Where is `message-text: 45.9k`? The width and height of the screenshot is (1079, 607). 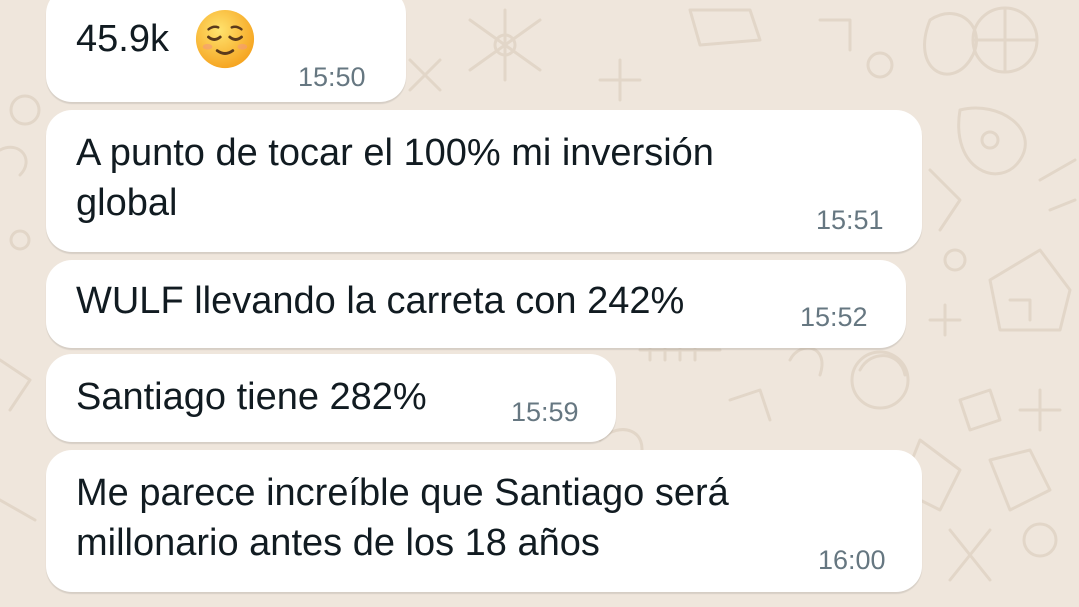
message-text: 45.9k is located at coordinates (122, 39).